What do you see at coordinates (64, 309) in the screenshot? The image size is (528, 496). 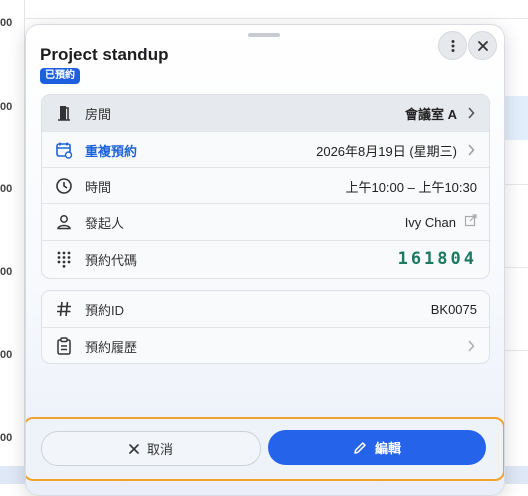 I see `hash-icon` at bounding box center [64, 309].